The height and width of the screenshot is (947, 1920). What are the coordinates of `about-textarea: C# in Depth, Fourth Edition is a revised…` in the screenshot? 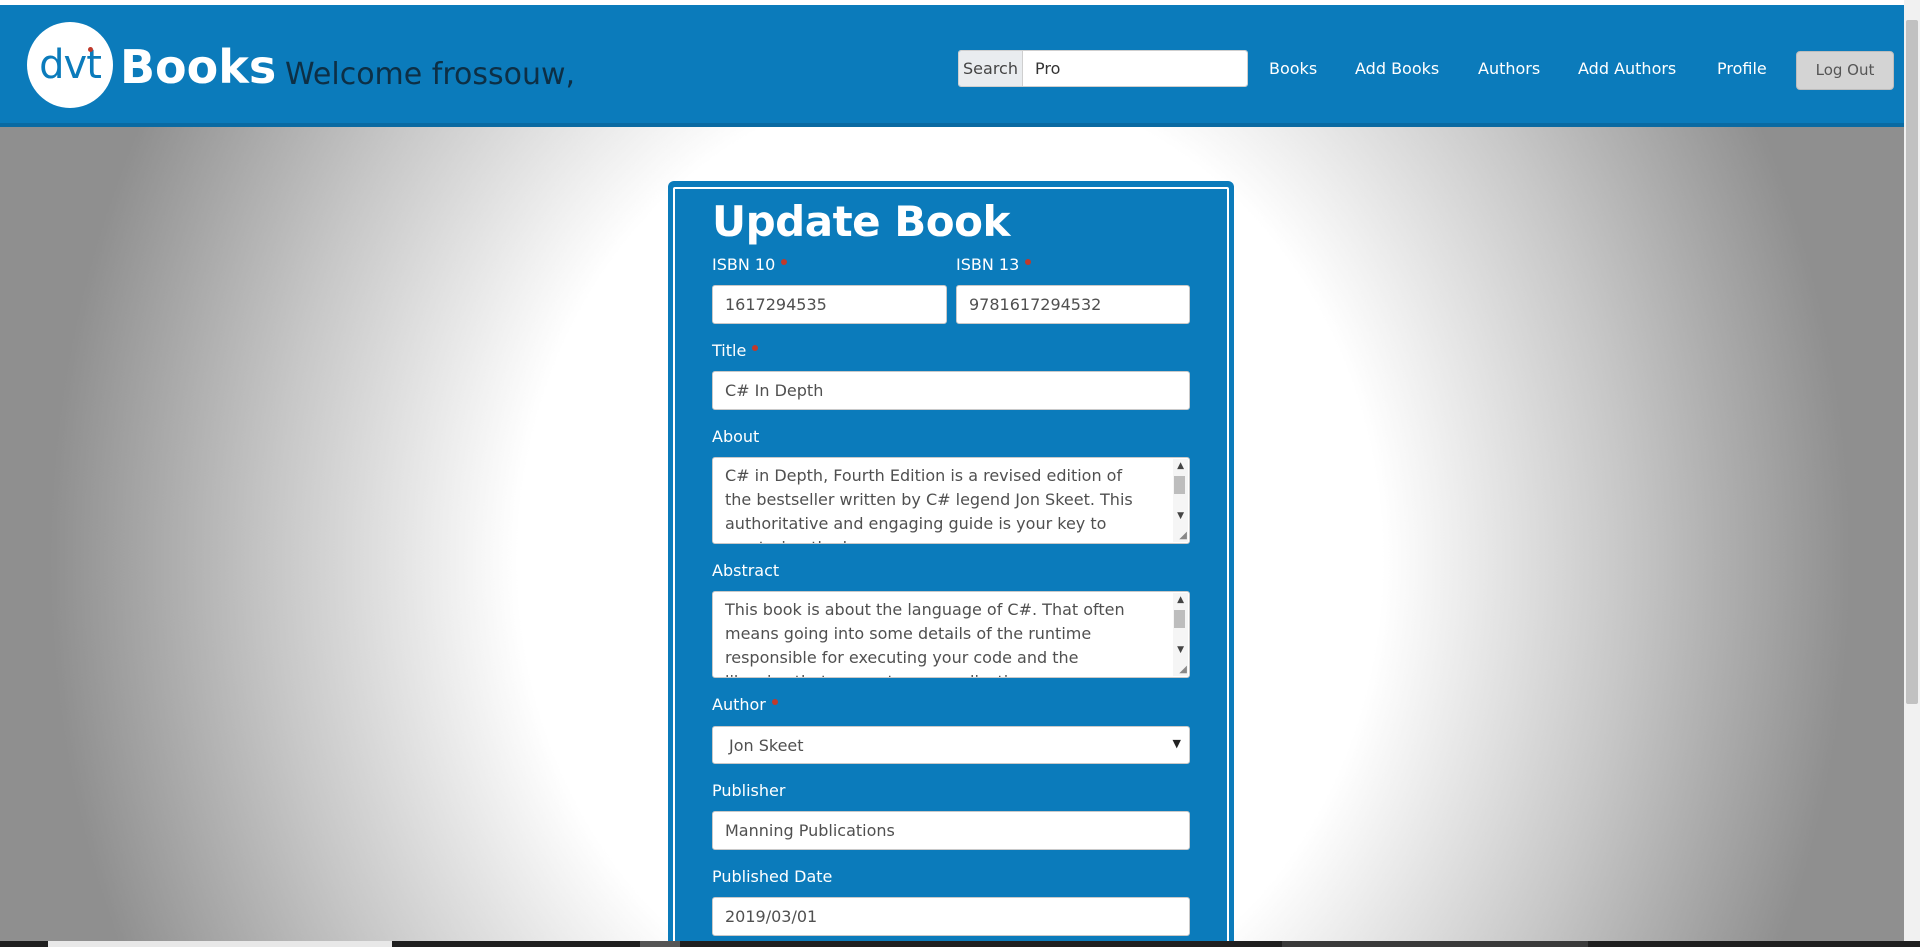 It's located at (951, 500).